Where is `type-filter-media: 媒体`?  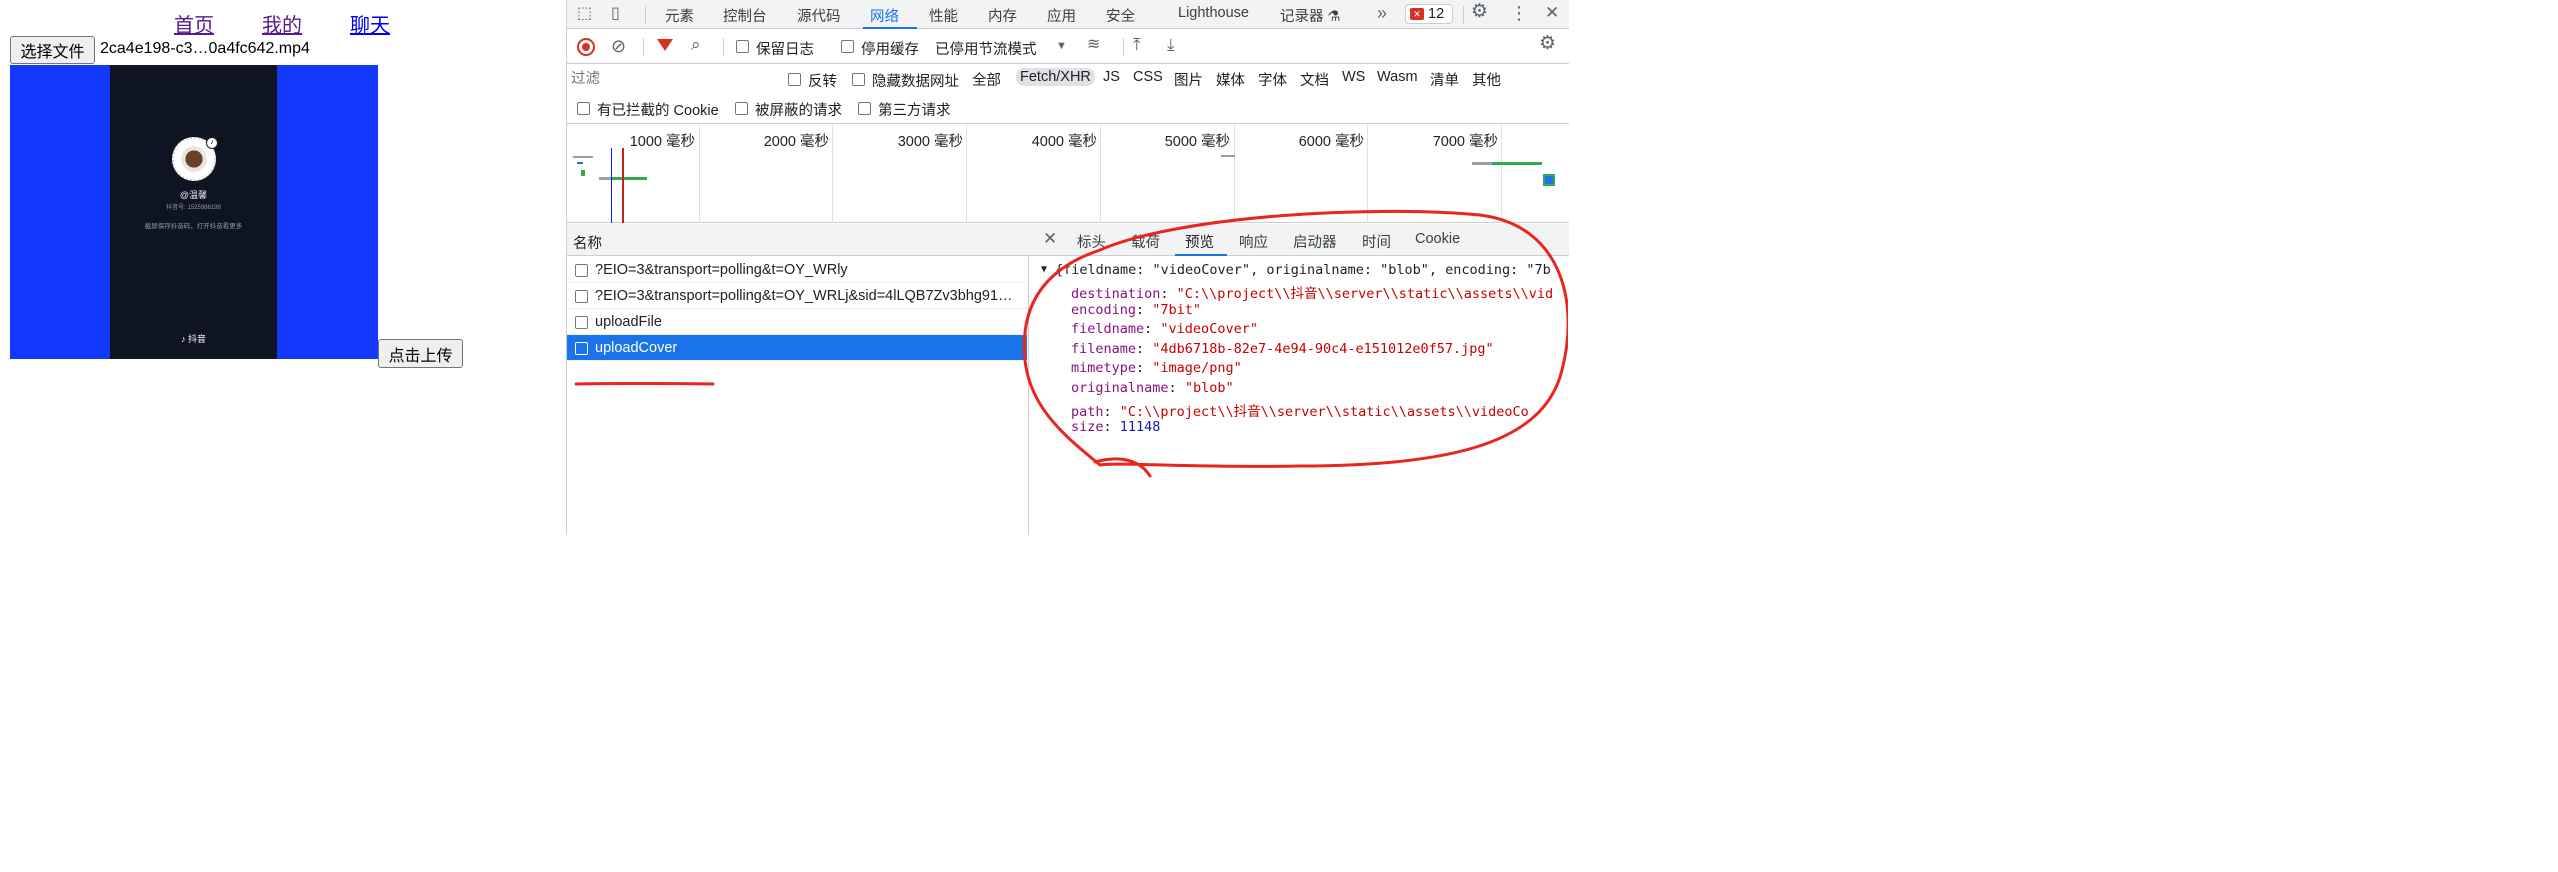 type-filter-media: 媒体 is located at coordinates (1230, 79).